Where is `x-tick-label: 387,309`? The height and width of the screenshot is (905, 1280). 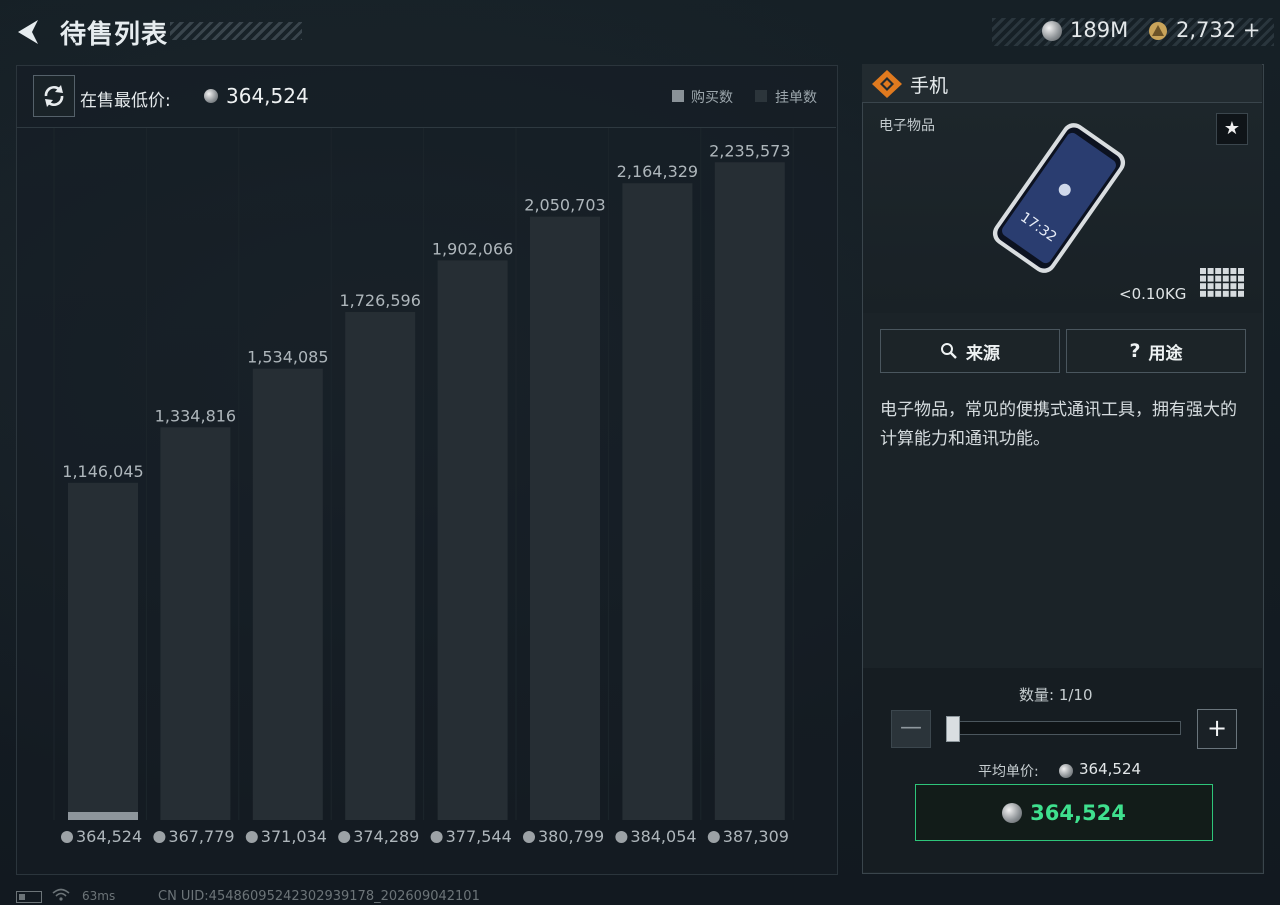 x-tick-label: 387,309 is located at coordinates (756, 836).